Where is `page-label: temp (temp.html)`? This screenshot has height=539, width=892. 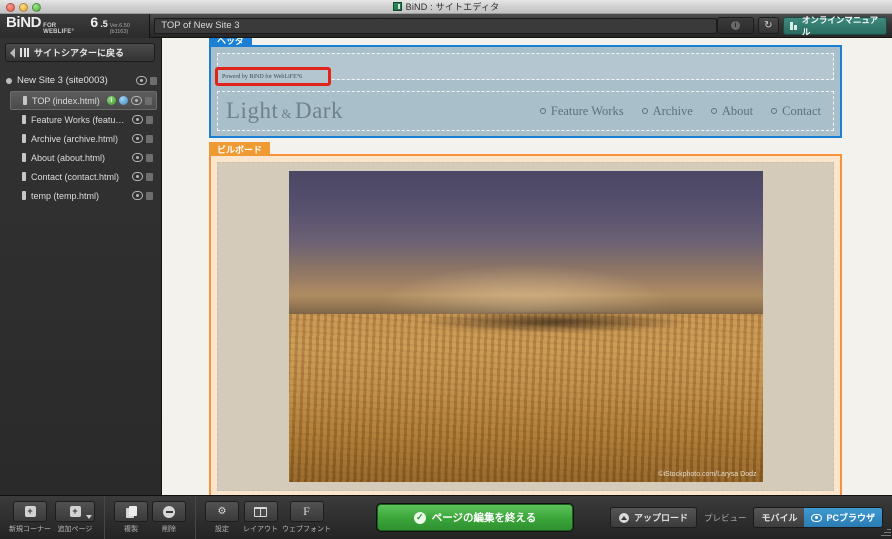
page-label: temp (temp.html) is located at coordinates (65, 195).